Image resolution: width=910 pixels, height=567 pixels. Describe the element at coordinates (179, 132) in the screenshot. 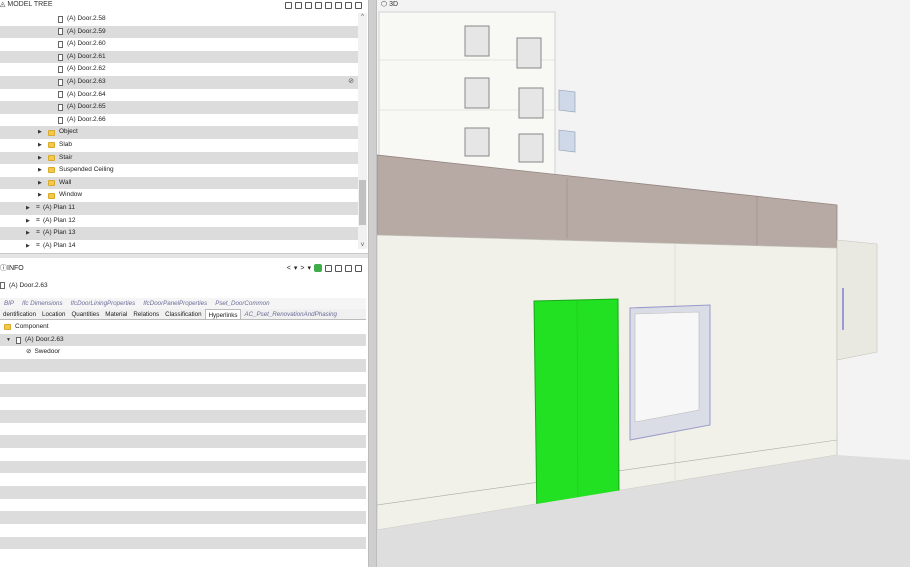

I see `tree-item: ▶ Object` at that location.